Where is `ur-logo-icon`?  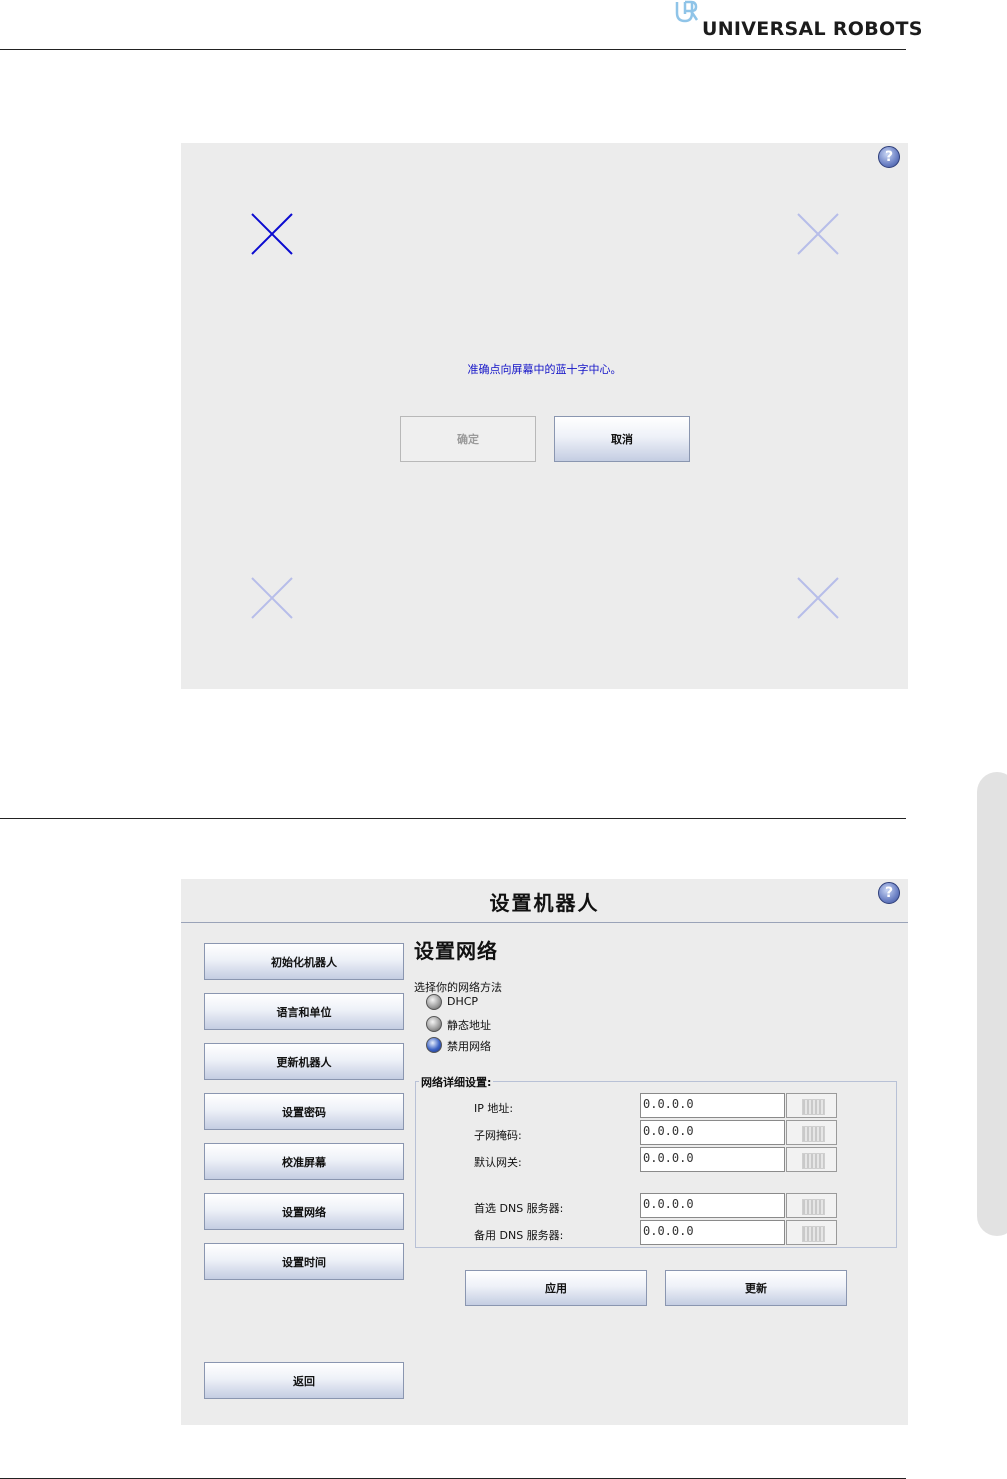 ur-logo-icon is located at coordinates (687, 11).